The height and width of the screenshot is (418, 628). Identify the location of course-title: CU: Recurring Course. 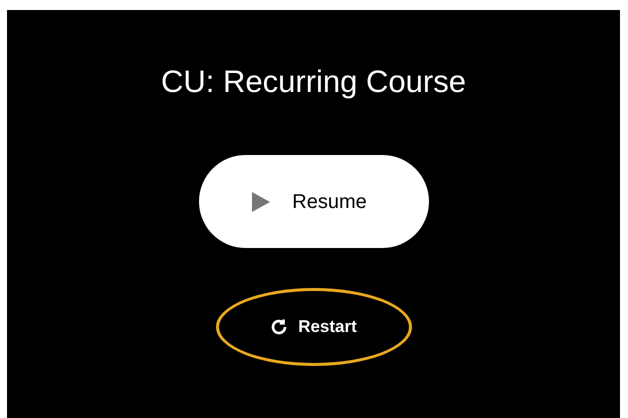
(313, 82).